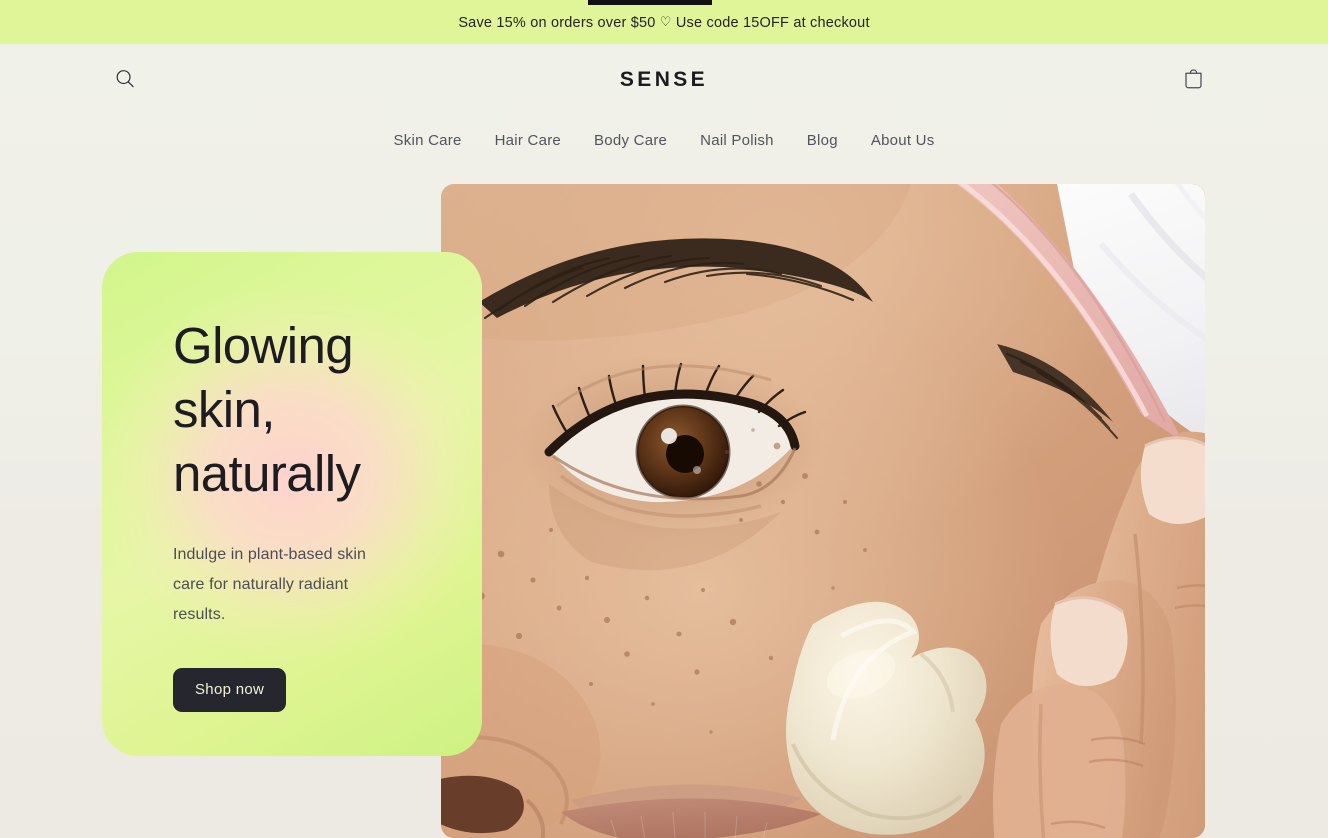 Image resolution: width=1328 pixels, height=838 pixels. What do you see at coordinates (559, 22) in the screenshot?
I see `announcement-text-before: Save 15% on orders over $50` at bounding box center [559, 22].